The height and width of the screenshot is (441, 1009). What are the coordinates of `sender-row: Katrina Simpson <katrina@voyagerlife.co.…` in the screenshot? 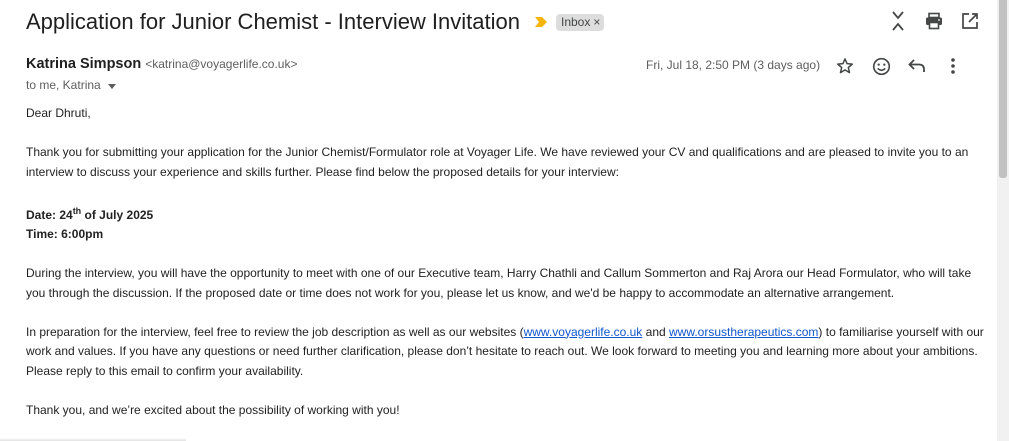 It's located at (161, 66).